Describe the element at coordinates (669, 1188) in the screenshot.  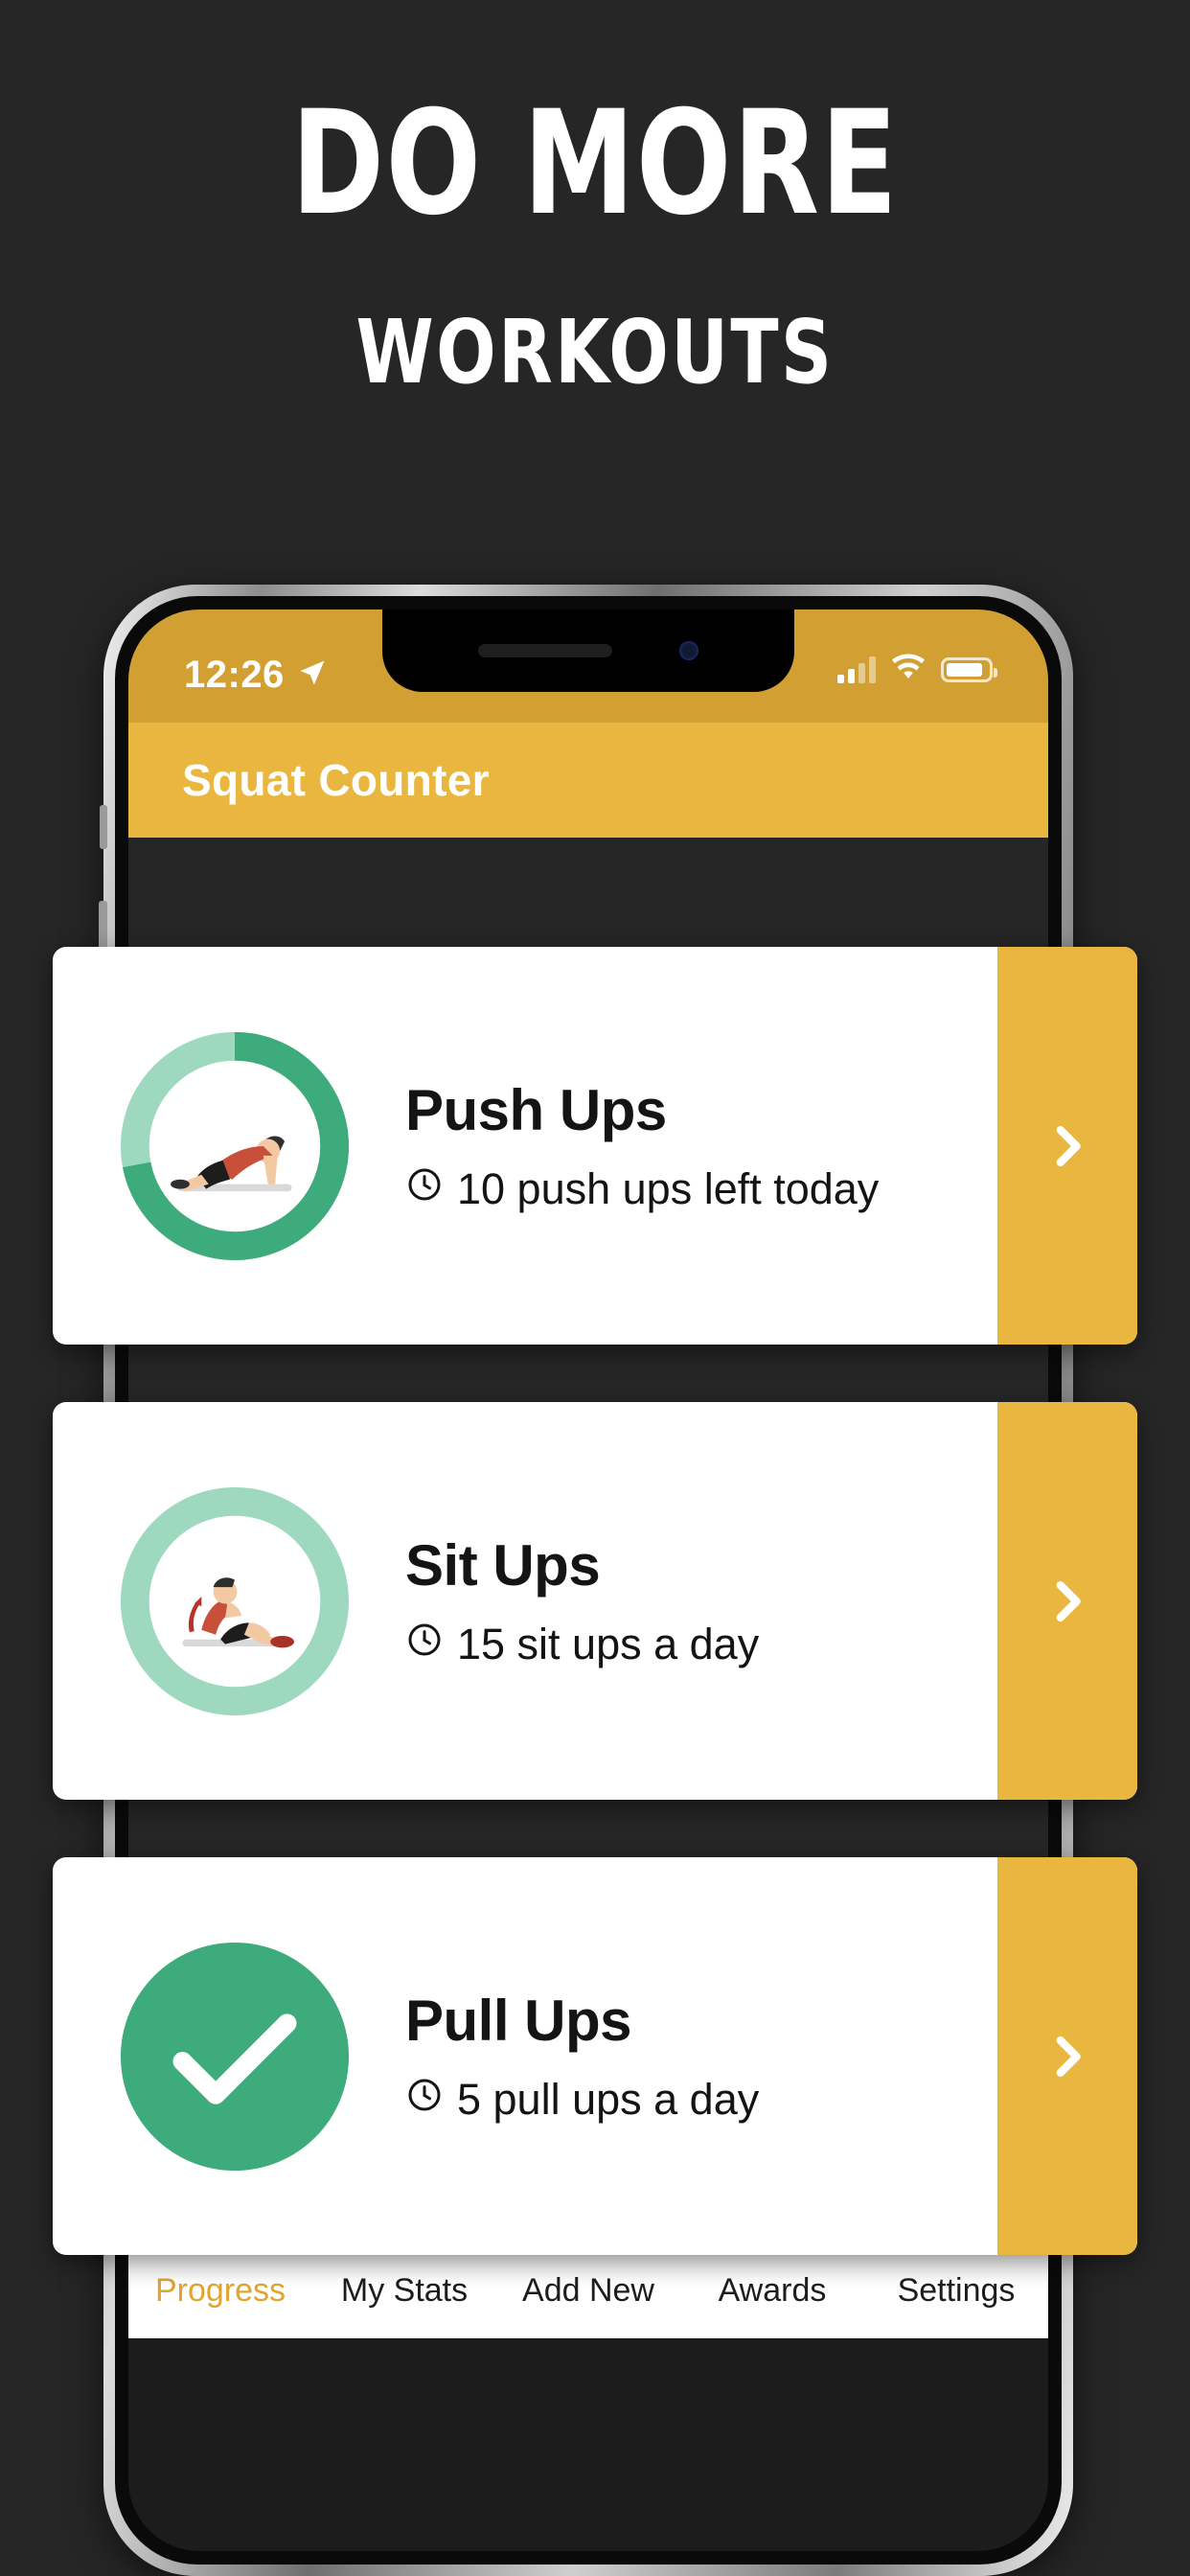
I see `workout-subtitle: 10 push ups left today` at that location.